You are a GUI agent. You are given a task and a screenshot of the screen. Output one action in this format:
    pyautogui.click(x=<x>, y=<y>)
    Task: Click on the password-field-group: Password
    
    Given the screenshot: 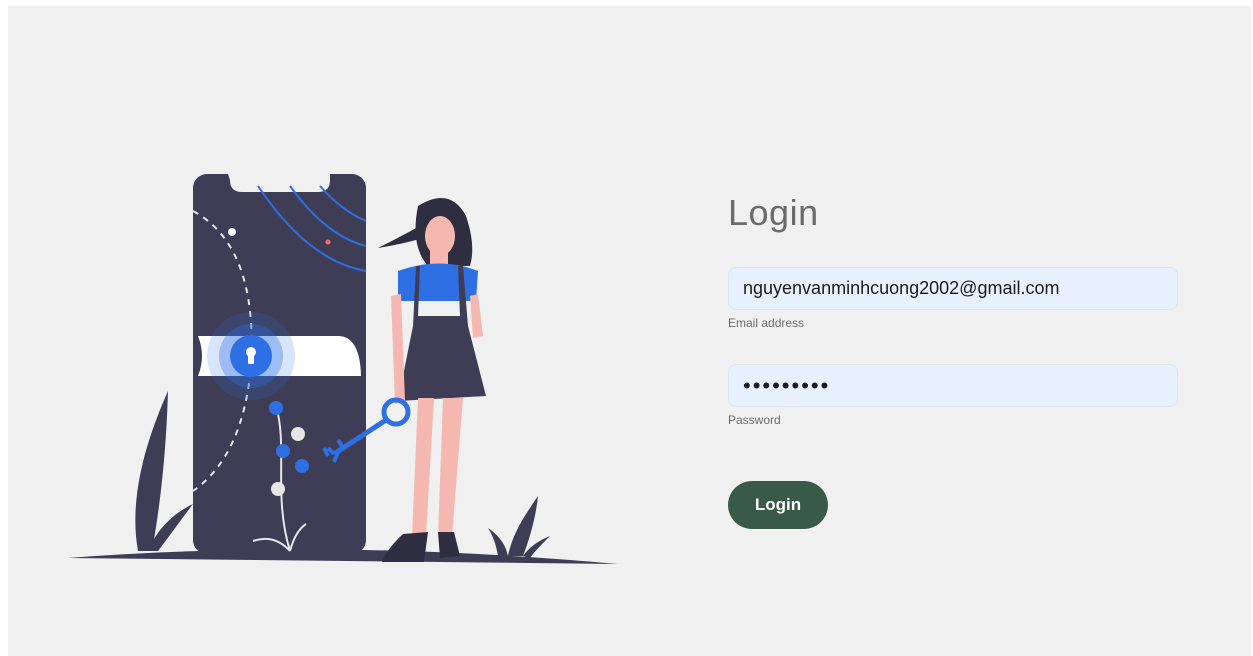 What is the action you would take?
    pyautogui.click(x=958, y=395)
    